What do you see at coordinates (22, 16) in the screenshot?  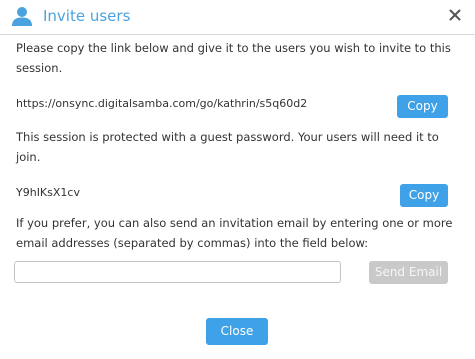 I see `user-icon` at bounding box center [22, 16].